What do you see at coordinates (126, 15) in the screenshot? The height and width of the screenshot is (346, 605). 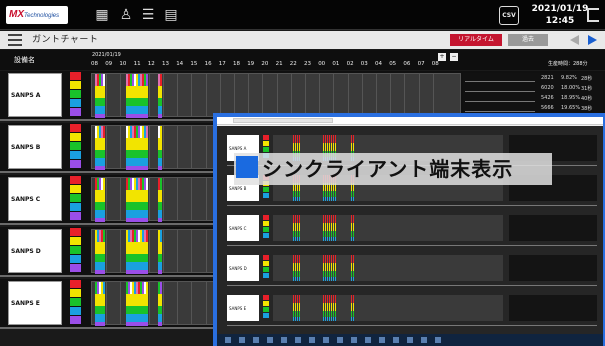 I see `user-group-icon: ♙` at bounding box center [126, 15].